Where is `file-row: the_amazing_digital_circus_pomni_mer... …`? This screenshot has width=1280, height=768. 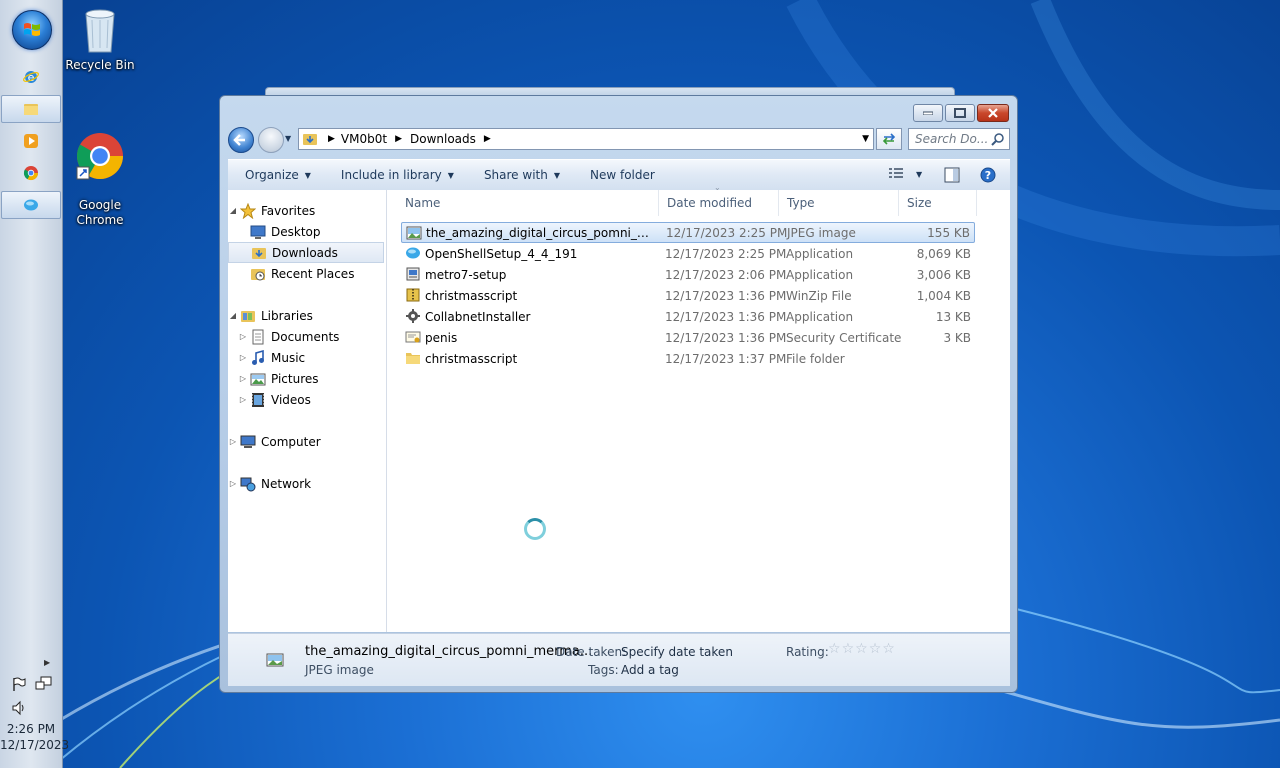
file-row: the_amazing_digital_circus_pomni_mer... … is located at coordinates (688, 232).